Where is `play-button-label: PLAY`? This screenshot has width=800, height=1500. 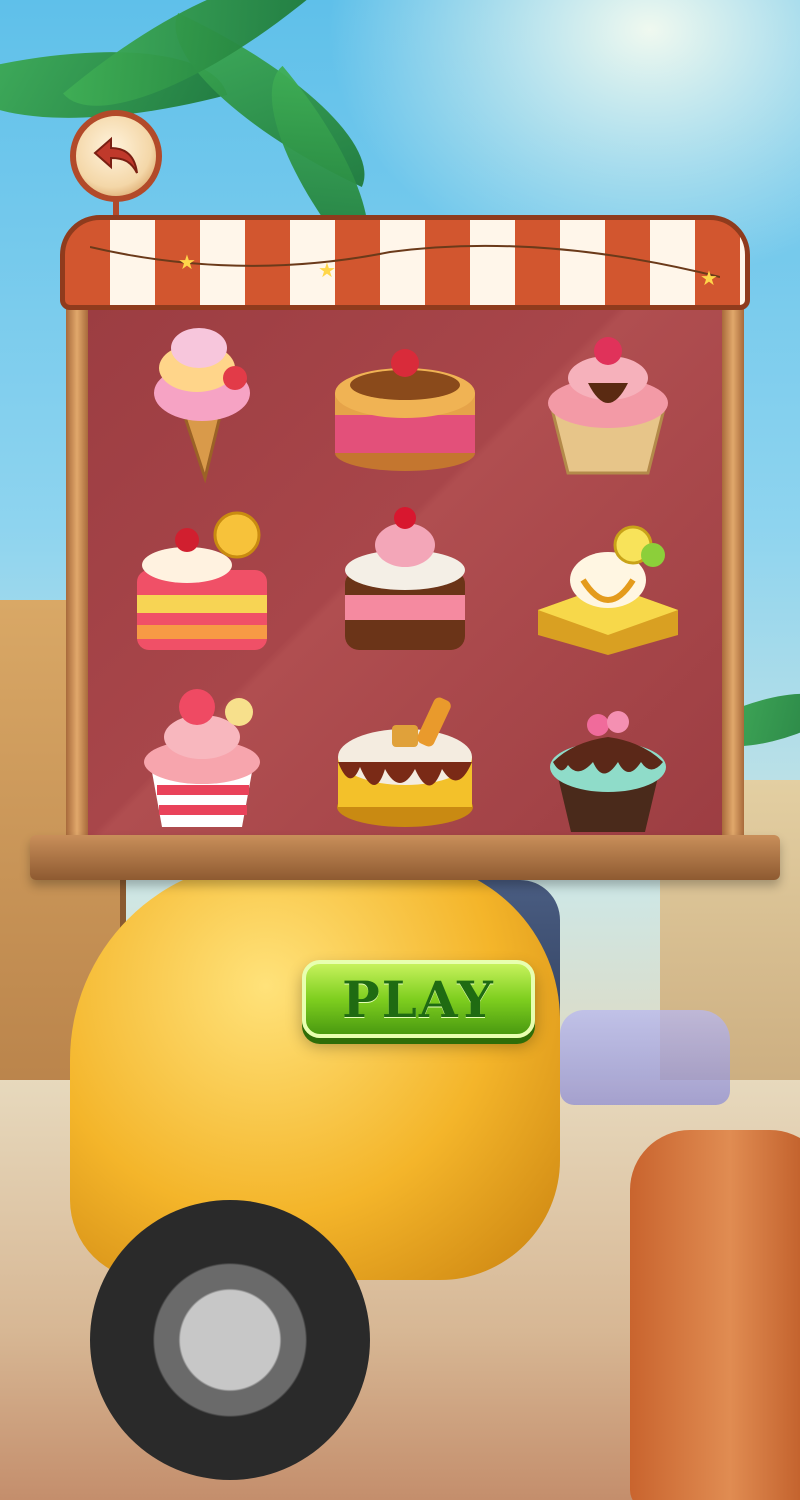
play-button-label: PLAY is located at coordinates (418, 999).